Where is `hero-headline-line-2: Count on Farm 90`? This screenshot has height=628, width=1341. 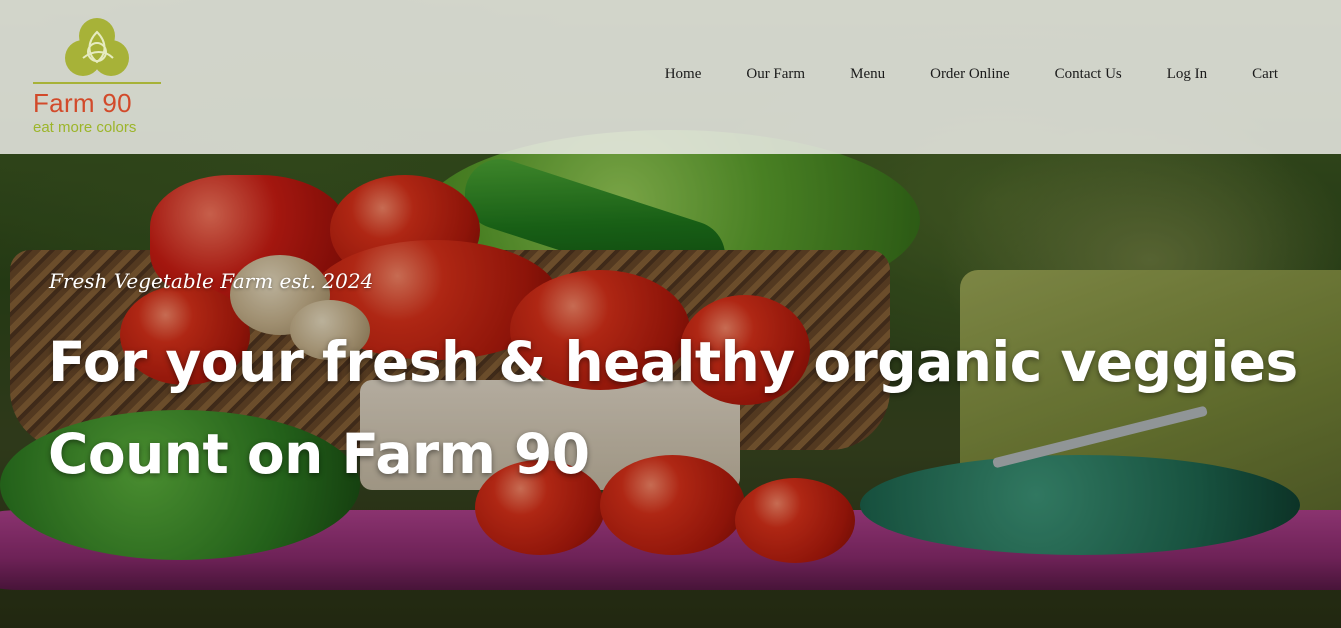
hero-headline-line-2: Count on Farm 90 is located at coordinates (319, 454).